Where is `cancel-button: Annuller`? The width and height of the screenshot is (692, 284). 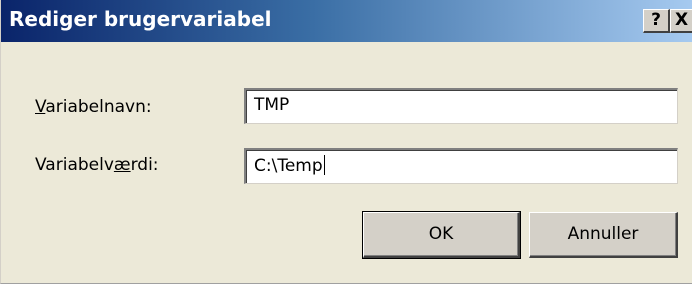 cancel-button: Annuller is located at coordinates (603, 235).